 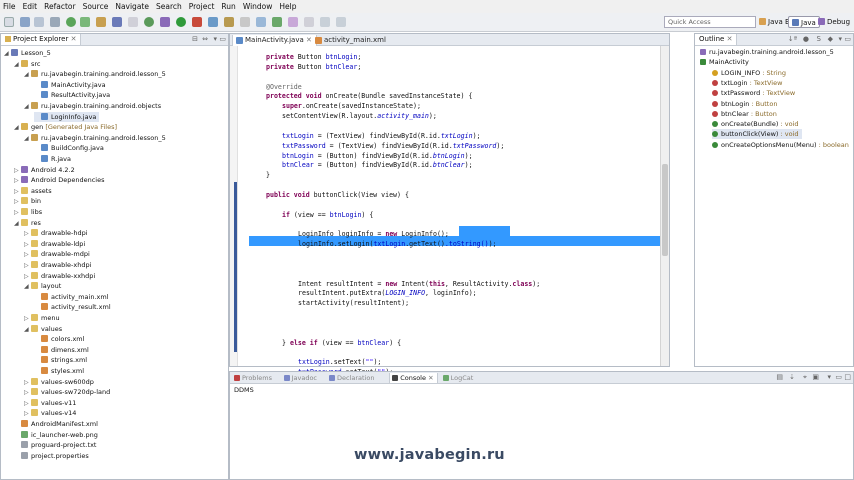 I want to click on code-line: startActivity(resultIntent);, so click(x=353, y=303).